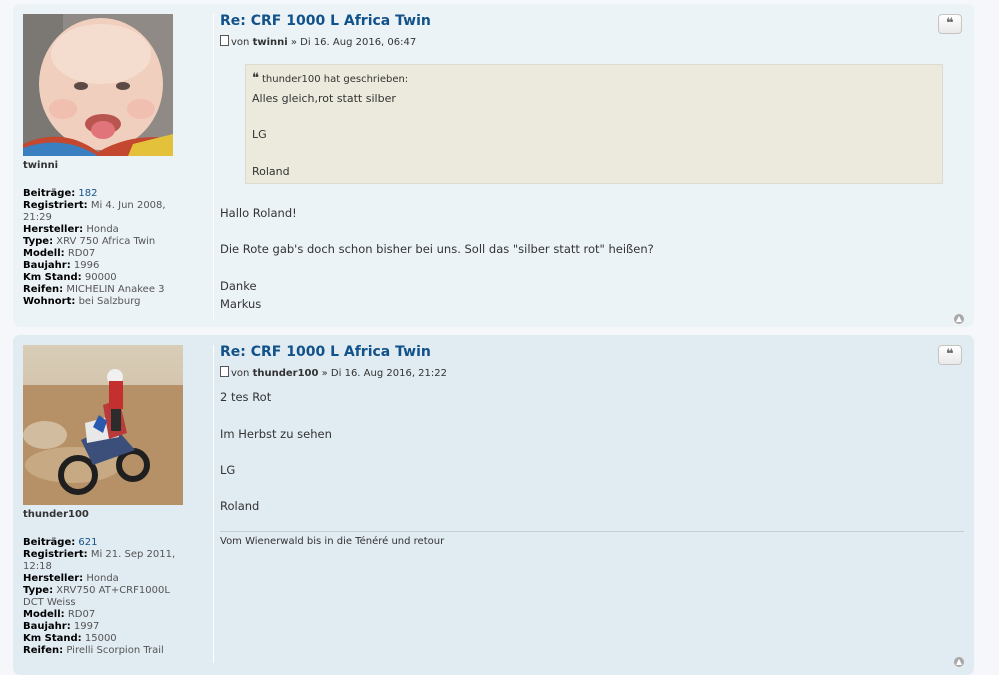  I want to click on username: thunder100, so click(118, 514).